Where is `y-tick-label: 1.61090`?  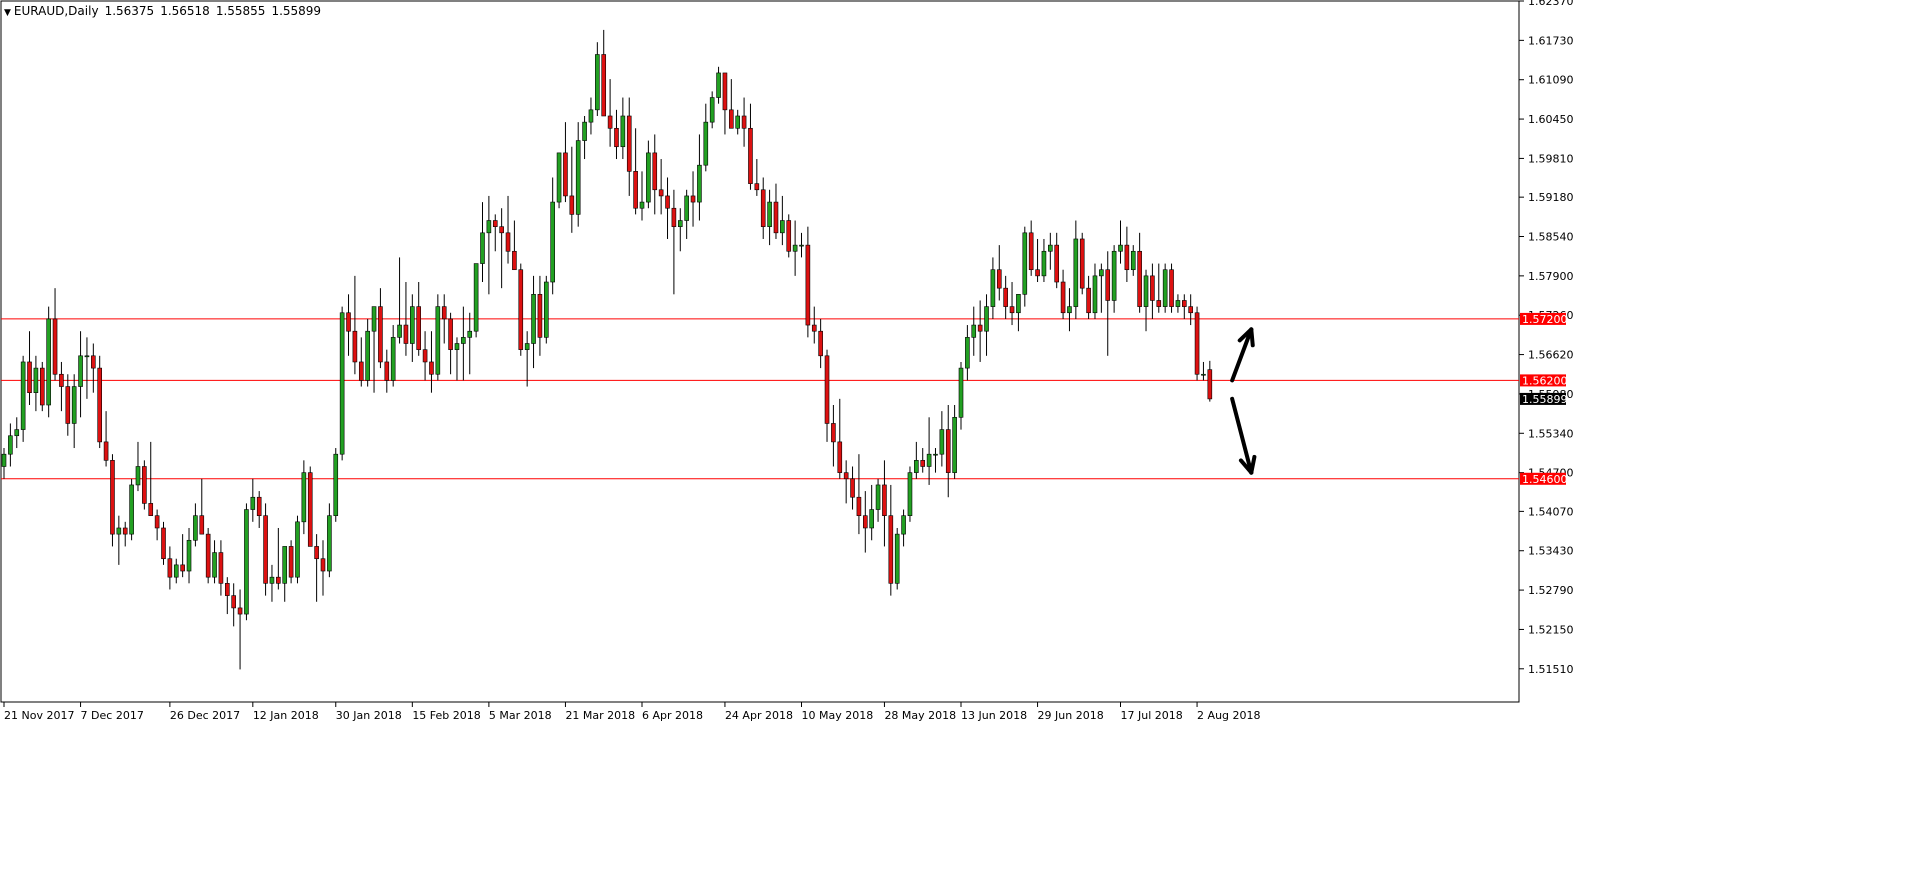 y-tick-label: 1.61090 is located at coordinates (1551, 80).